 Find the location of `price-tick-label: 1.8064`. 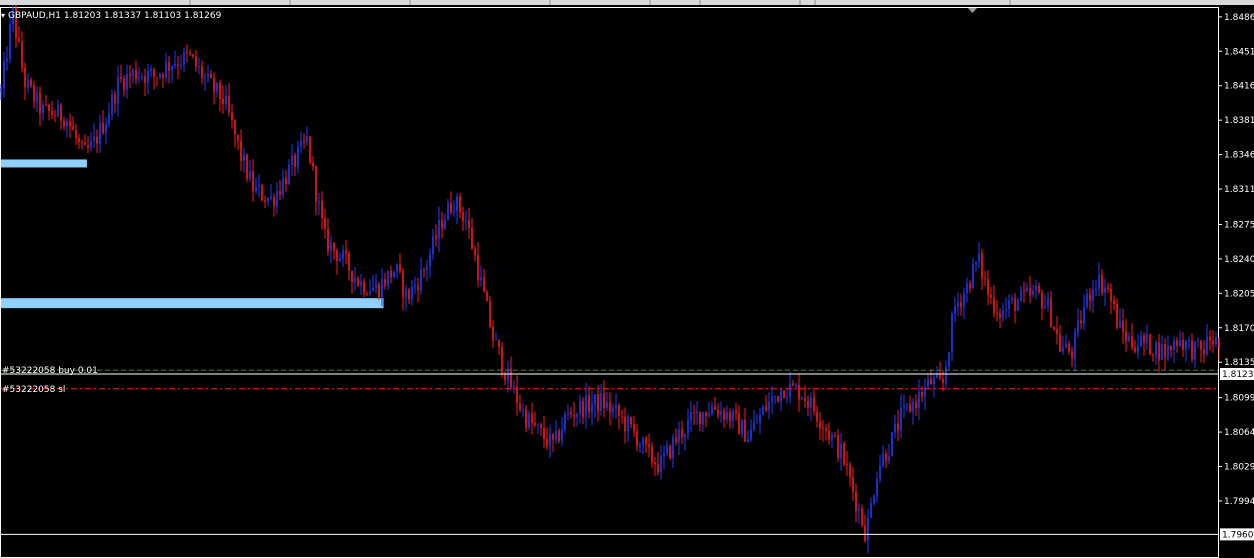

price-tick-label: 1.8064 is located at coordinates (1239, 433).